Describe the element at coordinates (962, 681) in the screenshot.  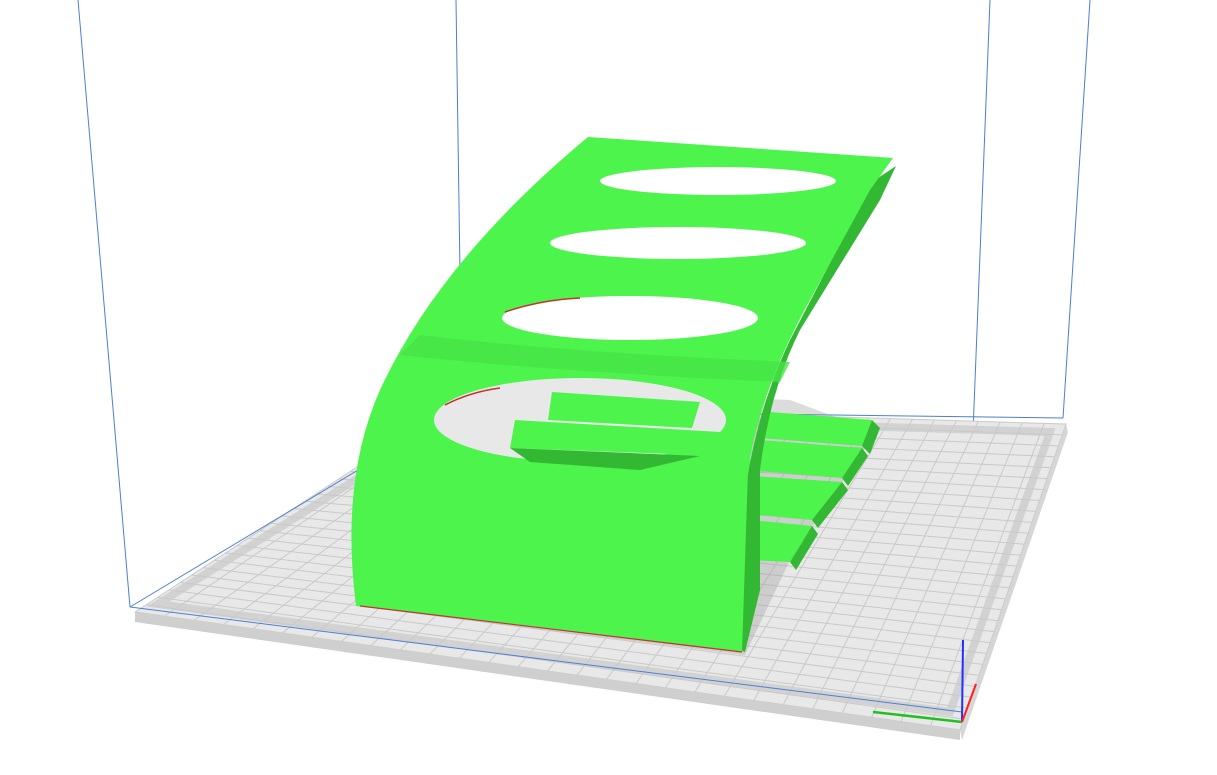
I see `z-axis` at that location.